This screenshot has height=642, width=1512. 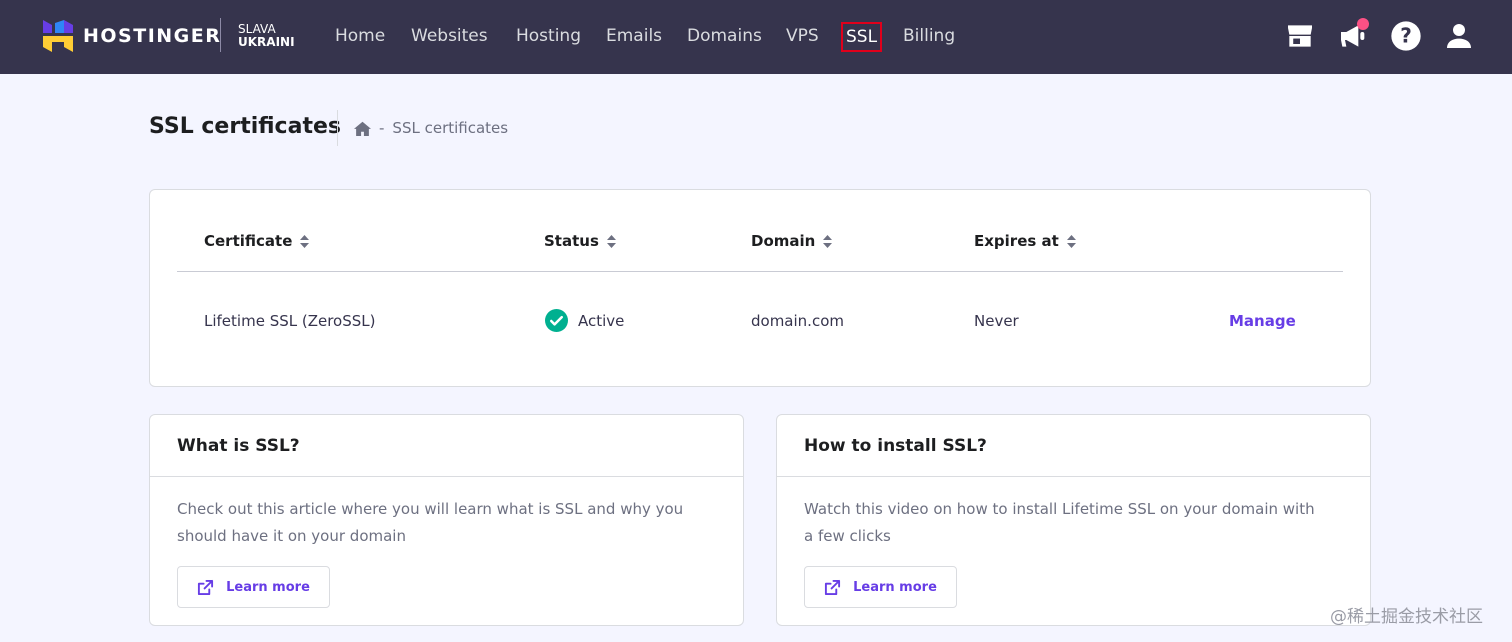 What do you see at coordinates (1406, 617) in the screenshot?
I see `watermark: @稀土掘金技术社区` at bounding box center [1406, 617].